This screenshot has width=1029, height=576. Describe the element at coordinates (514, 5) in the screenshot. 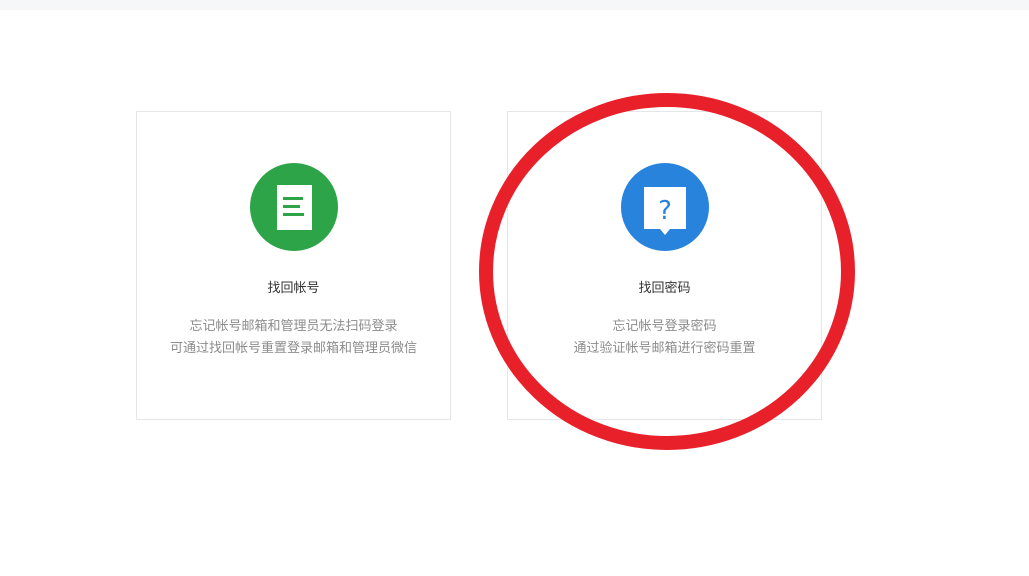

I see `top-bar` at that location.